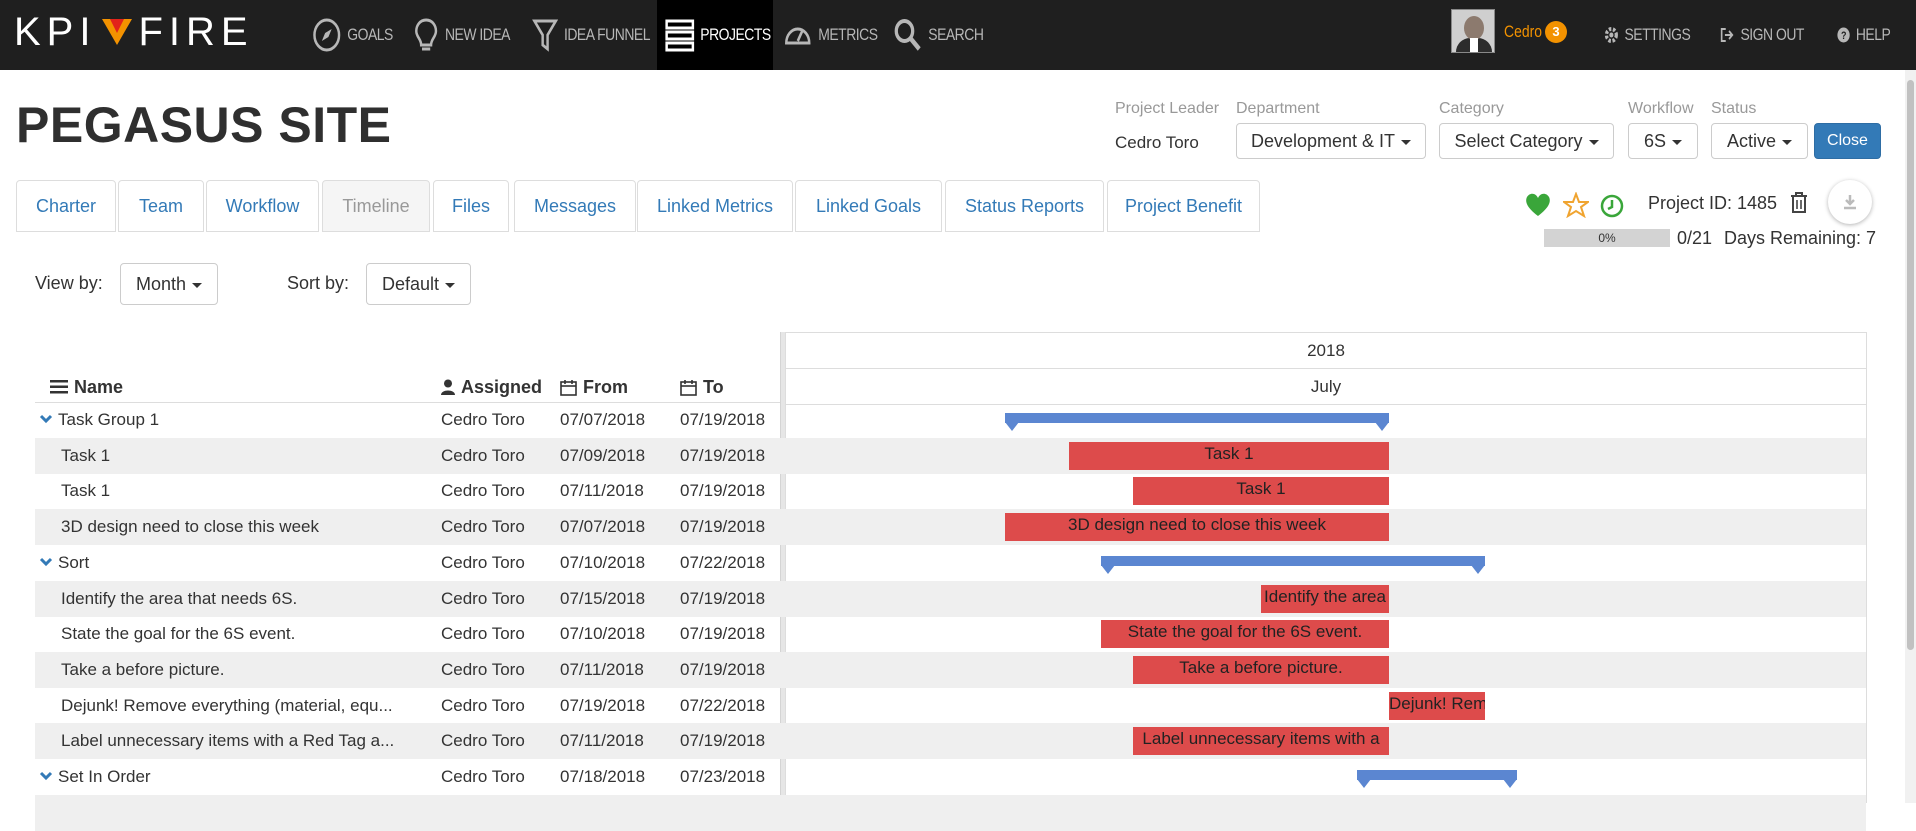 This screenshot has height=831, width=1916. I want to click on tab-status-reports: Status Reports, so click(1024, 206).